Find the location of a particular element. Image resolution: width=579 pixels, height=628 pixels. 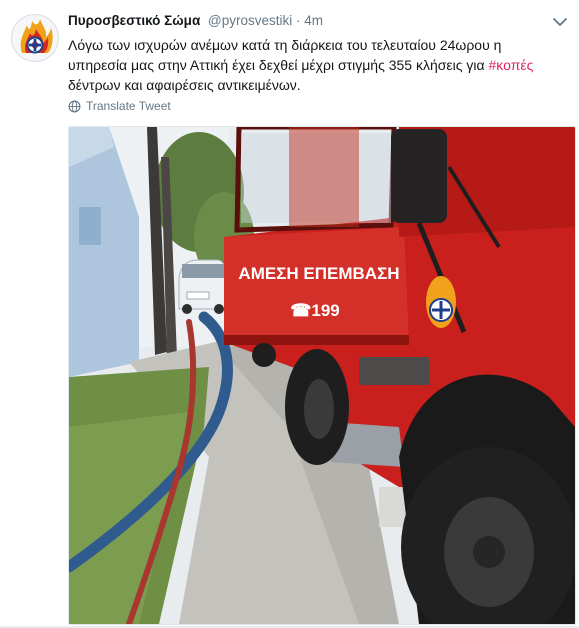

tweet-header: Πυροσβεστικό Σώμα @pyrosvestiki · 4m is located at coordinates (195, 20).